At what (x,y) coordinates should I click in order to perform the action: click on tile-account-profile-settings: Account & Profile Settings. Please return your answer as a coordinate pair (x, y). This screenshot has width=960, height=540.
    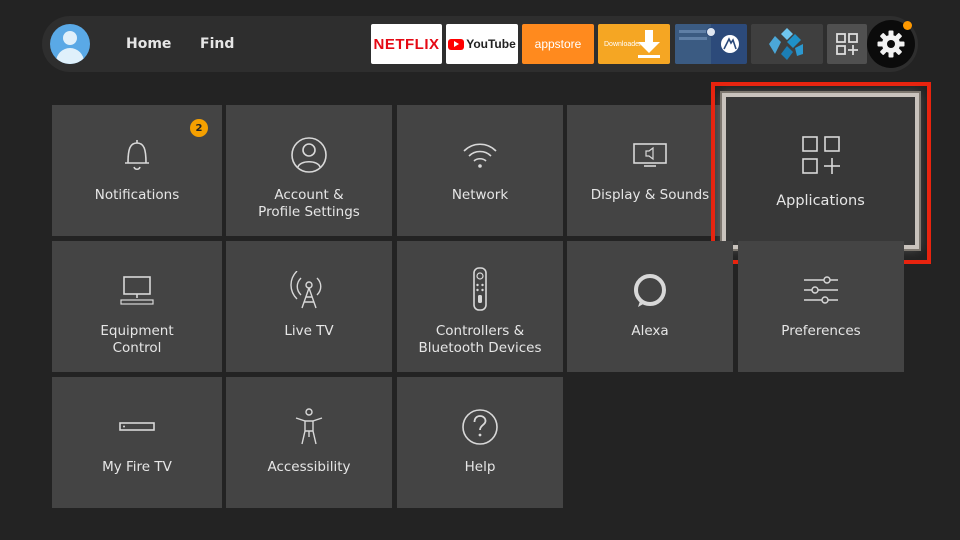
    Looking at the image, I should click on (309, 170).